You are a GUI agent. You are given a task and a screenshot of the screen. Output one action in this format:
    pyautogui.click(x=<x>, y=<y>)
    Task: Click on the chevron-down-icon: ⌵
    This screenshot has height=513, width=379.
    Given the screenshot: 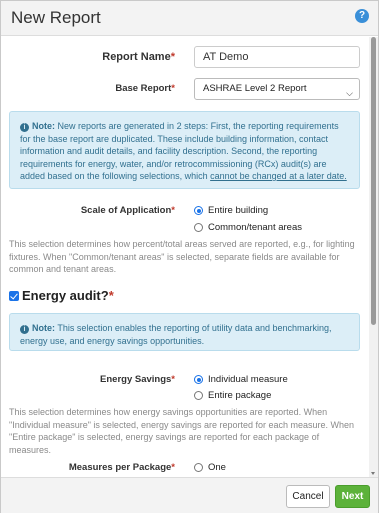 What is the action you would take?
    pyautogui.click(x=349, y=93)
    